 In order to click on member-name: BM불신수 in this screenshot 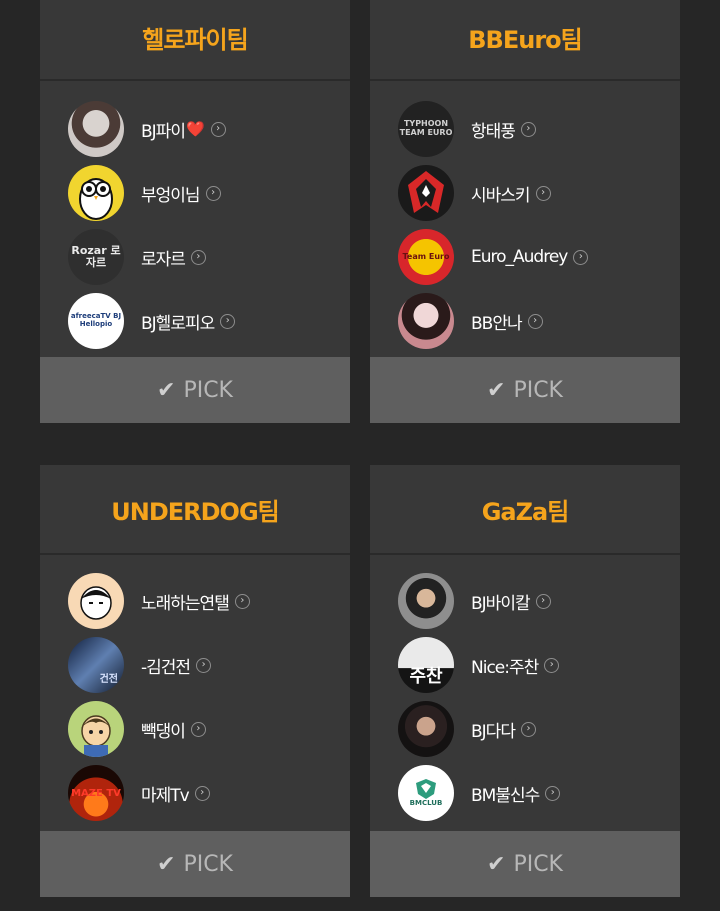, I will do `click(505, 795)`.